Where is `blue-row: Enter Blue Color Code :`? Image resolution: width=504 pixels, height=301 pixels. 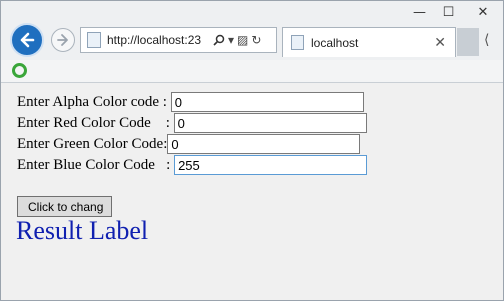
blue-row: Enter Blue Color Code : is located at coordinates (192, 165).